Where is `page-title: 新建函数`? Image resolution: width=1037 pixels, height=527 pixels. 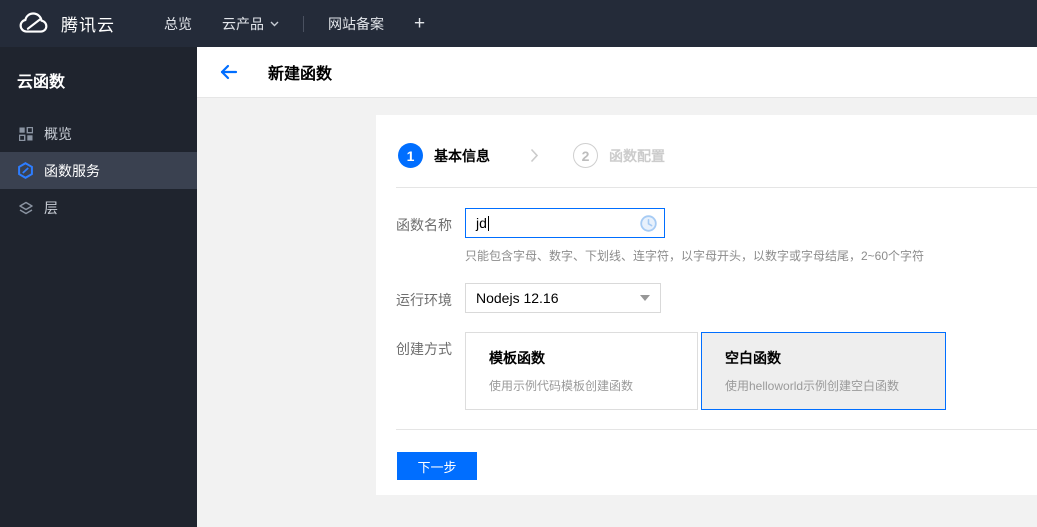 page-title: 新建函数 is located at coordinates (300, 74).